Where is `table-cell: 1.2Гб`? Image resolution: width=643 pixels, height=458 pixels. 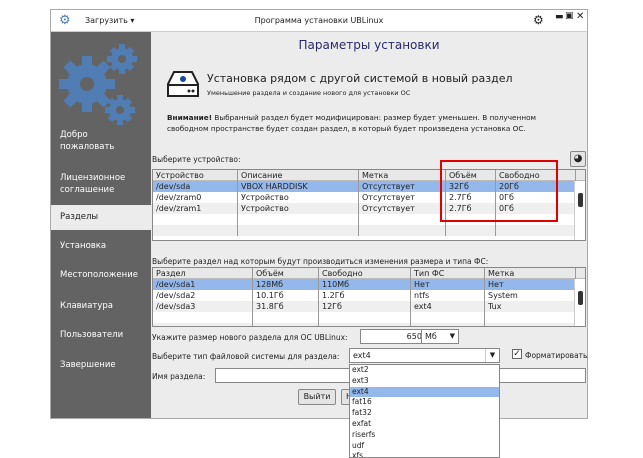
table-cell: 1.2Гб is located at coordinates (365, 295).